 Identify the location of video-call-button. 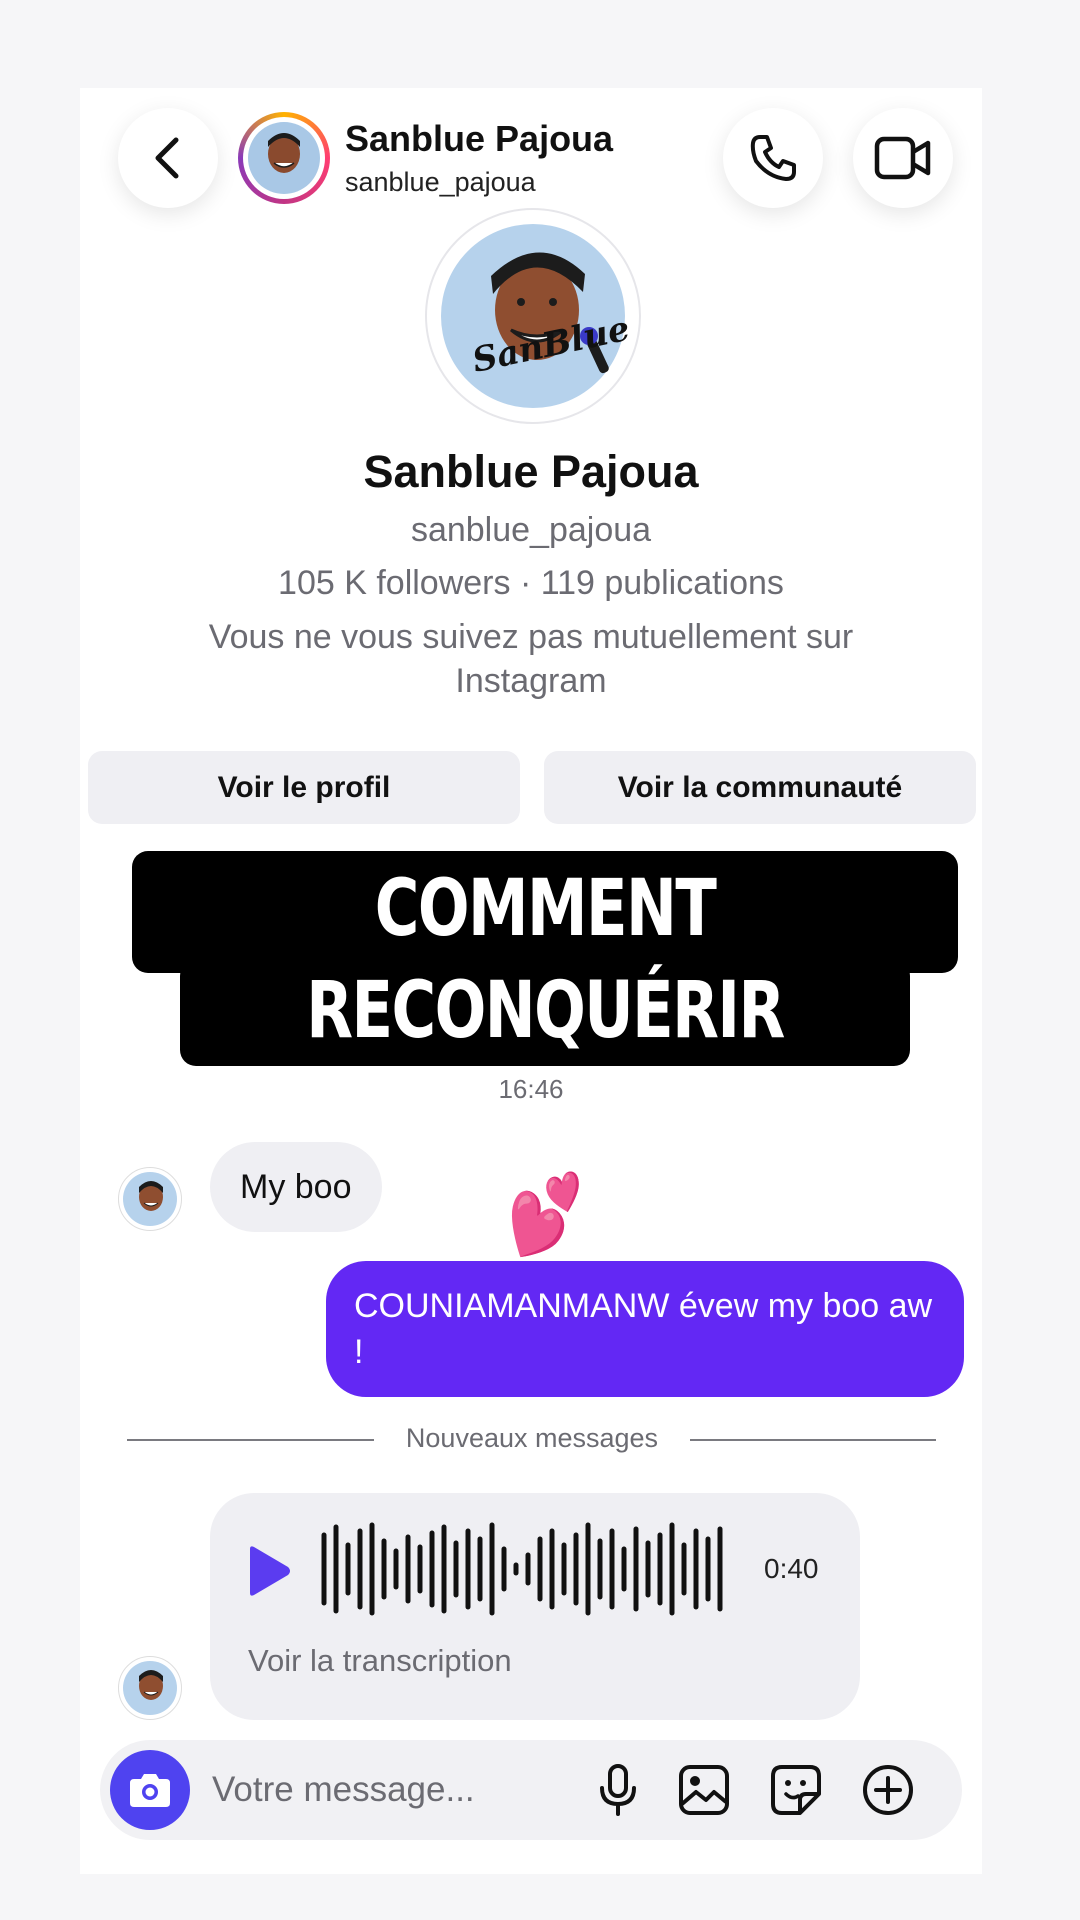
(903, 158).